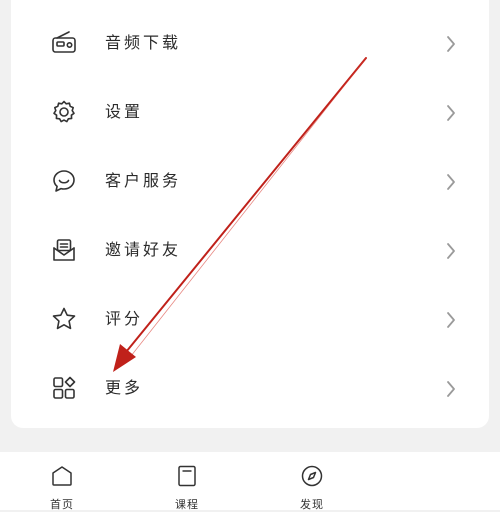 Image resolution: width=500 pixels, height=512 pixels. What do you see at coordinates (124, 111) in the screenshot?
I see `menu-item-label: 设置` at bounding box center [124, 111].